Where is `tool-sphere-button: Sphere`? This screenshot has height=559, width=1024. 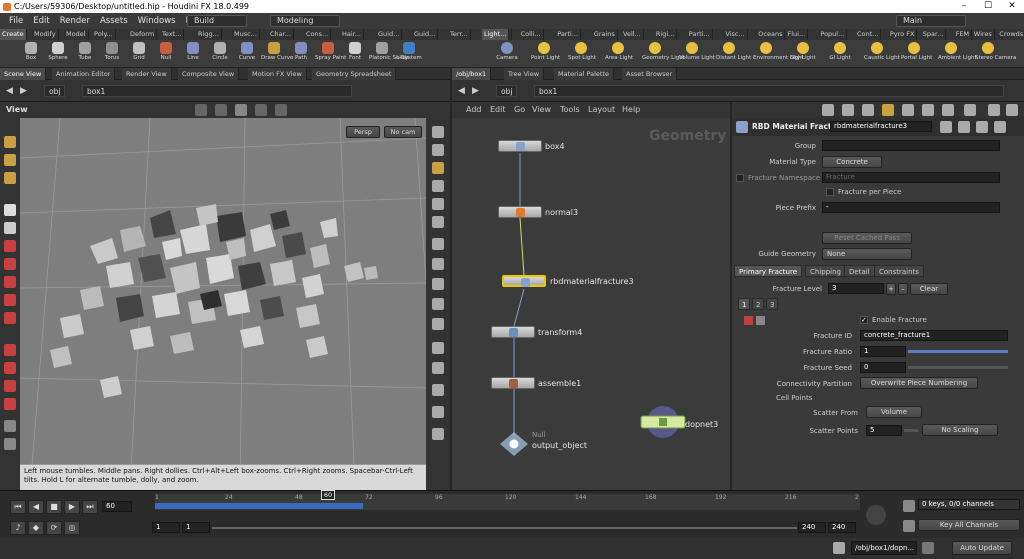 tool-sphere-button: Sphere is located at coordinates (58, 55).